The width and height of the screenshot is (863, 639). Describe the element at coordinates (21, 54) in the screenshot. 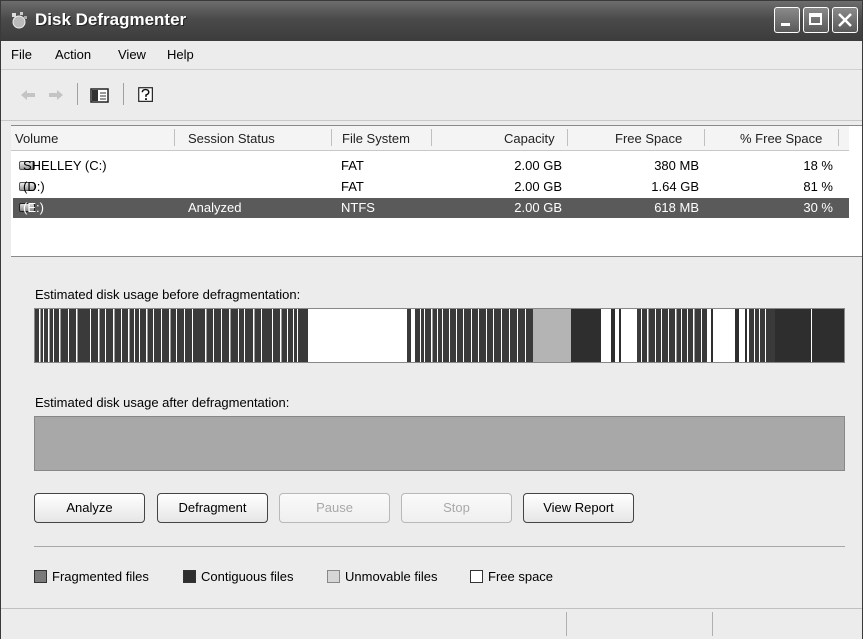

I see `menu-file: File` at that location.